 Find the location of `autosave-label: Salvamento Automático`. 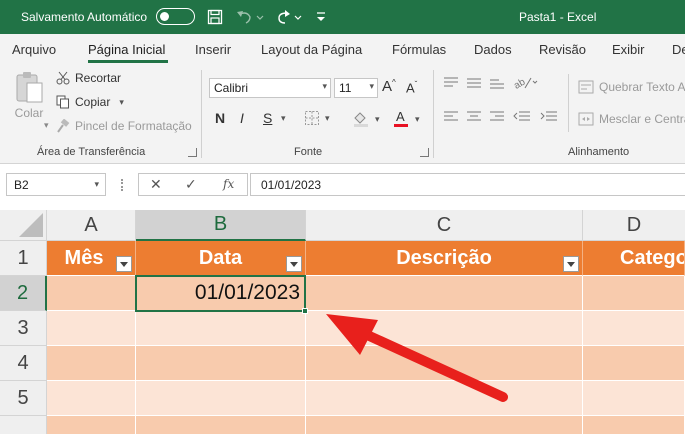

autosave-label: Salvamento Automático is located at coordinates (84, 17).